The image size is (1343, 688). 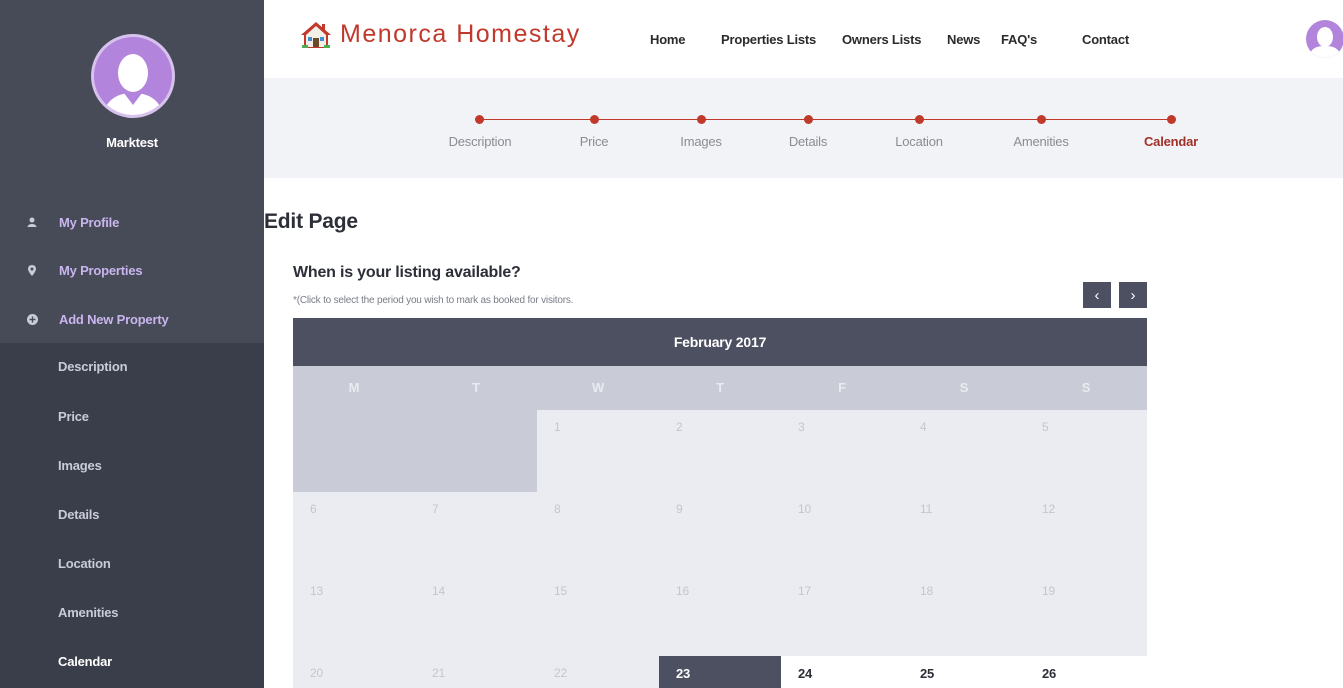 I want to click on chevron-right-icon: ›, so click(x=1133, y=295).